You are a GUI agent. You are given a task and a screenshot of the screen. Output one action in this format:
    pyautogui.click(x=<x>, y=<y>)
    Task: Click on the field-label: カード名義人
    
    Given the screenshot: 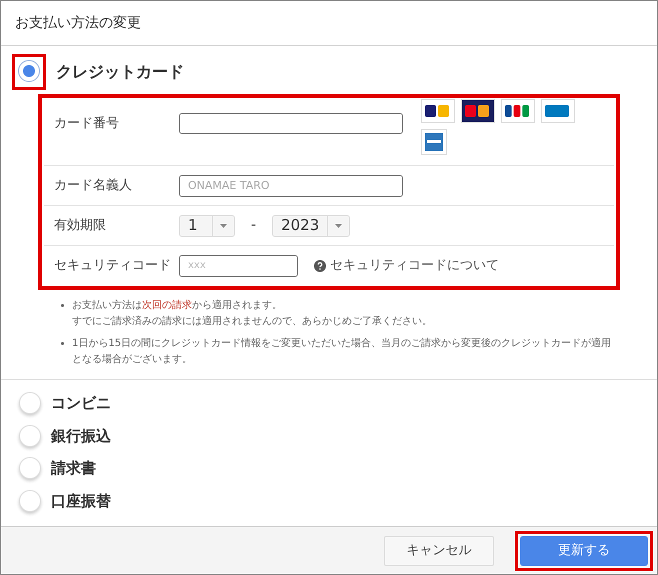 What is the action you would take?
    pyautogui.click(x=93, y=185)
    